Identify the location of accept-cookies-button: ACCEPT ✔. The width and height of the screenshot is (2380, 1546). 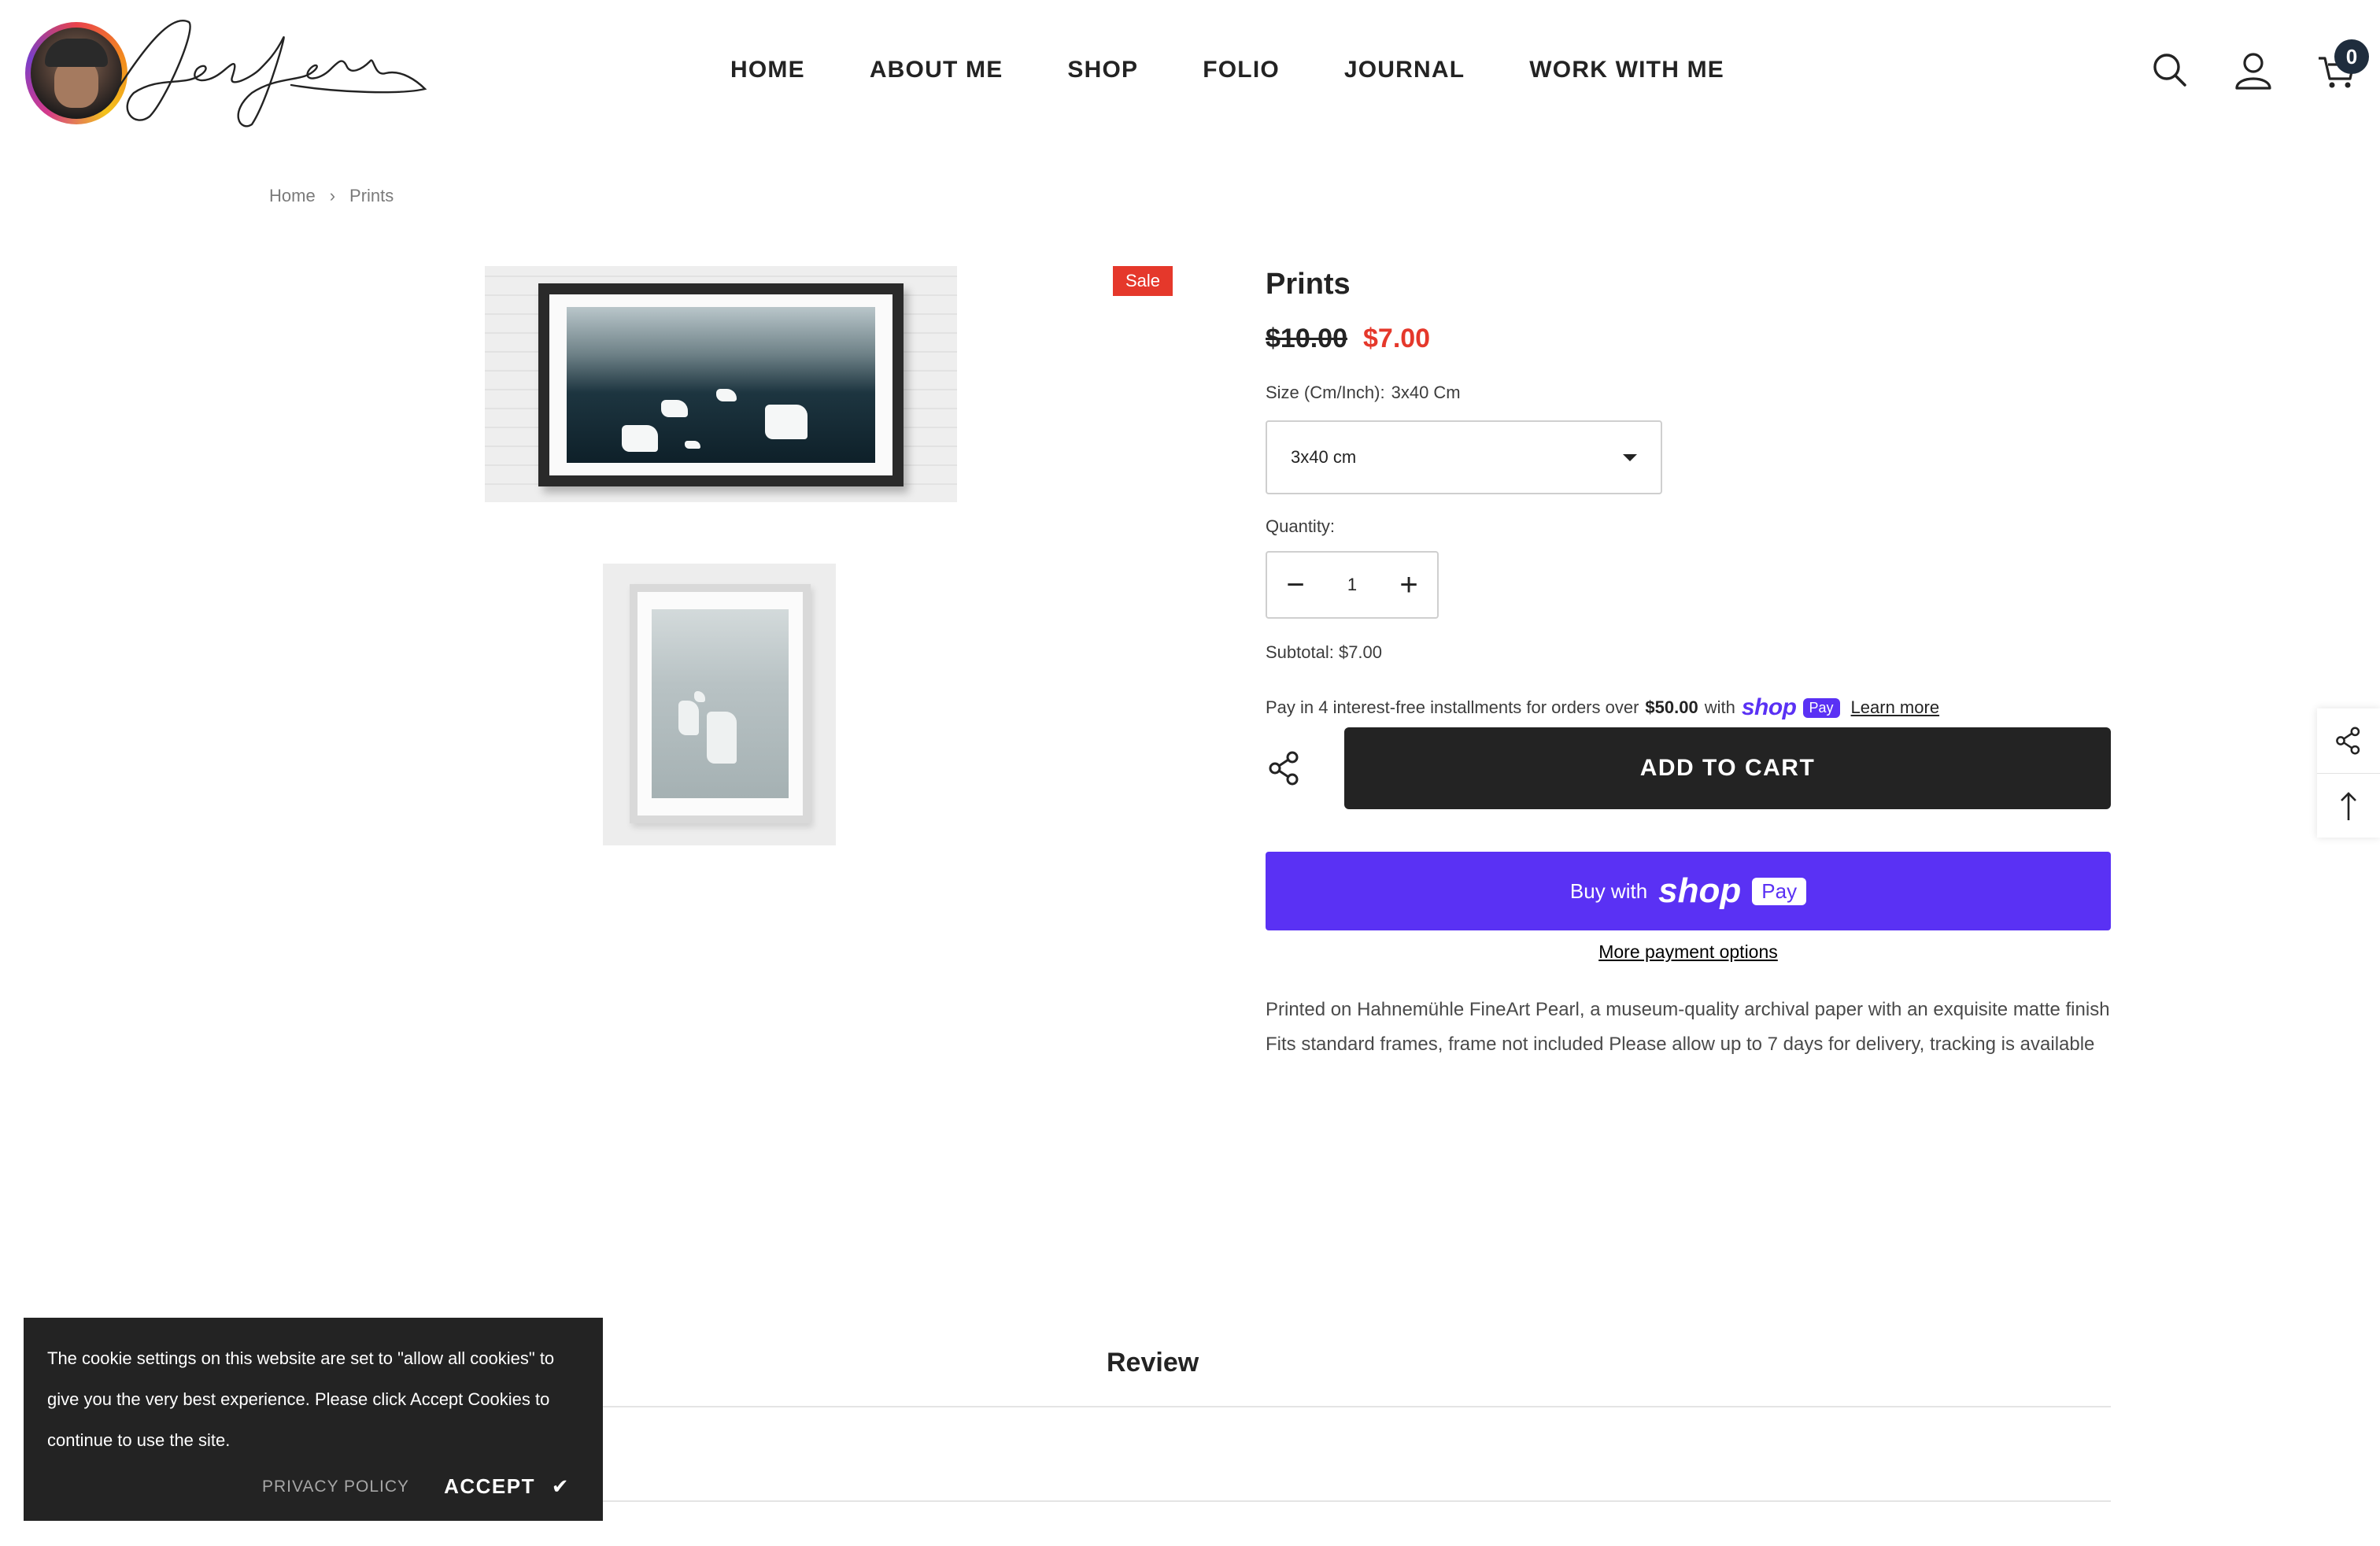
(507, 1486).